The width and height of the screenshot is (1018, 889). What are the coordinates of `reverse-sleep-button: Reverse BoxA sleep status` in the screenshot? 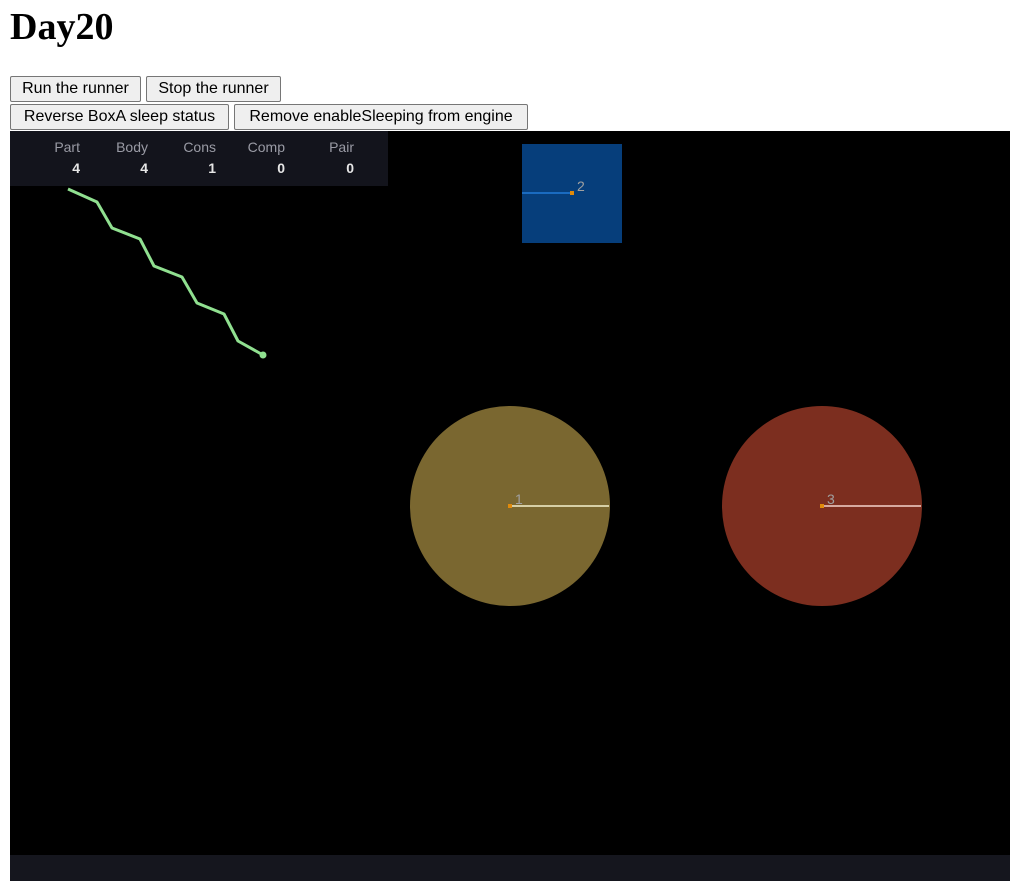 It's located at (119, 117).